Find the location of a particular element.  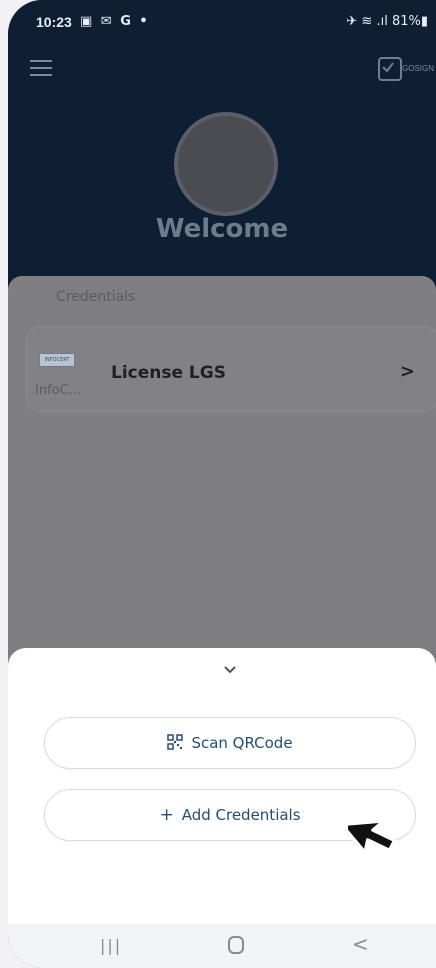

app-logo: GOSIGN is located at coordinates (404, 70).